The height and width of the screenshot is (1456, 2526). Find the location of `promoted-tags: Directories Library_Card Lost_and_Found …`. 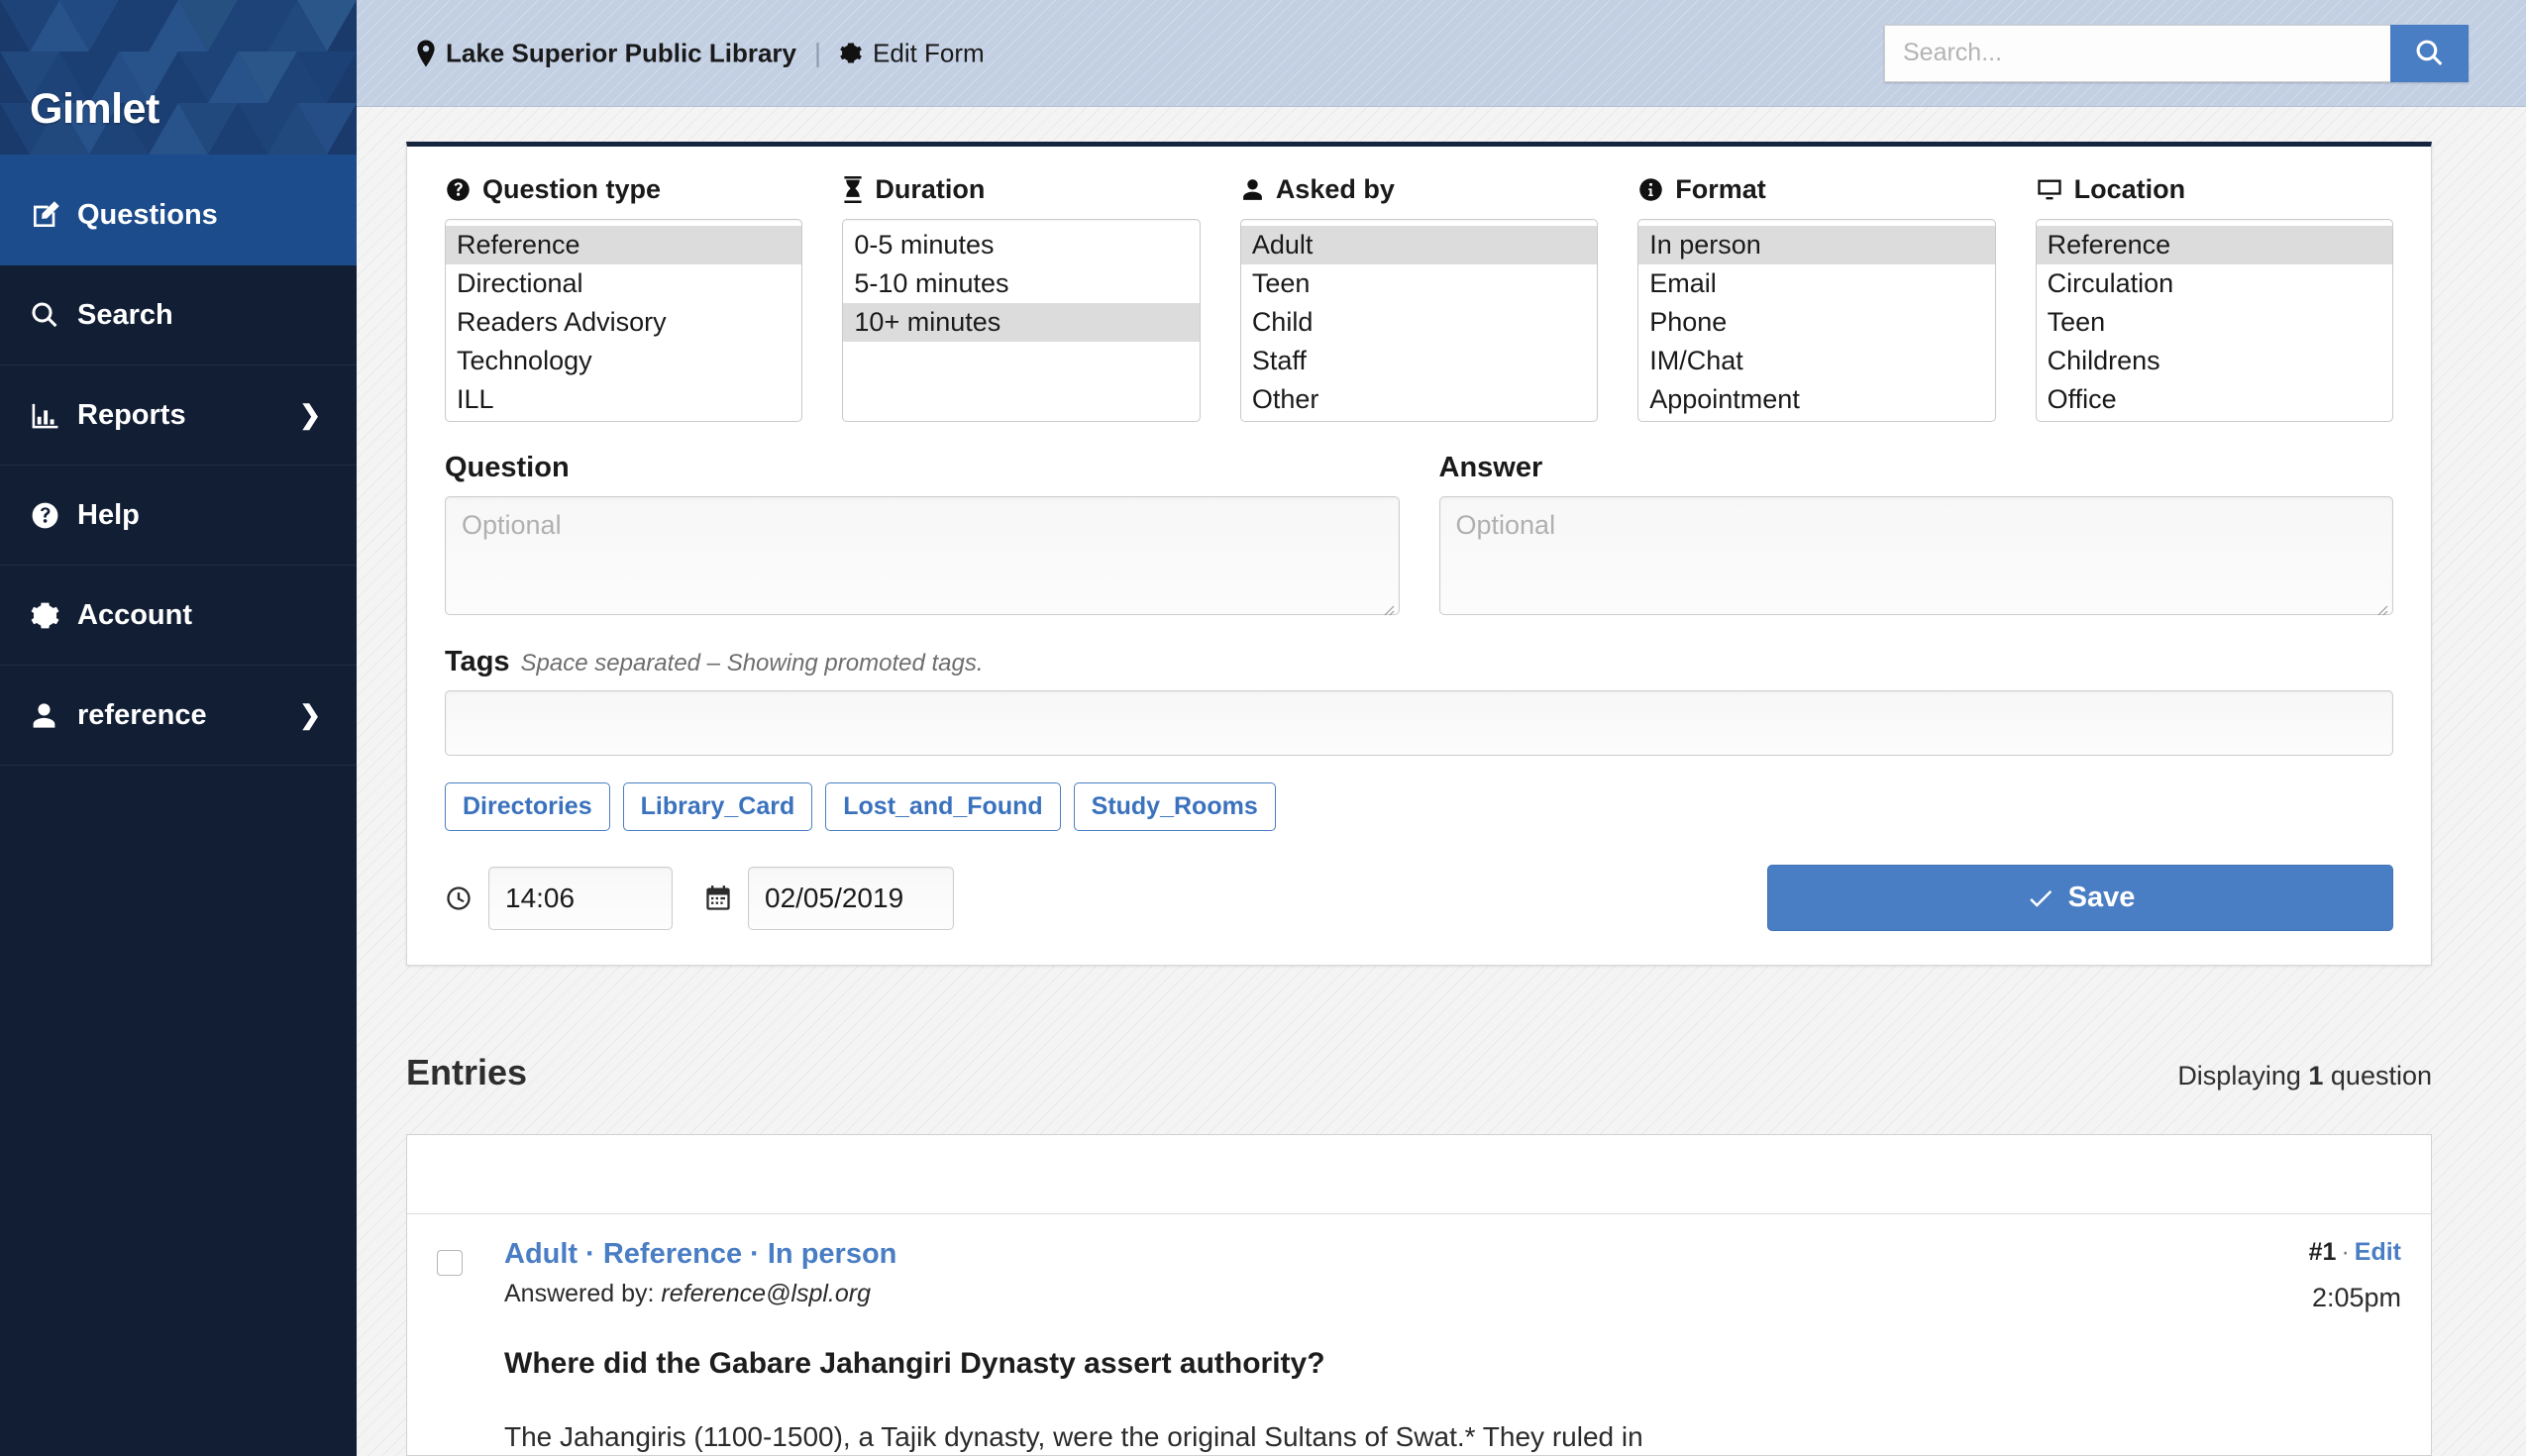

promoted-tags: Directories Library_Card Lost_and_Found … is located at coordinates (1419, 806).